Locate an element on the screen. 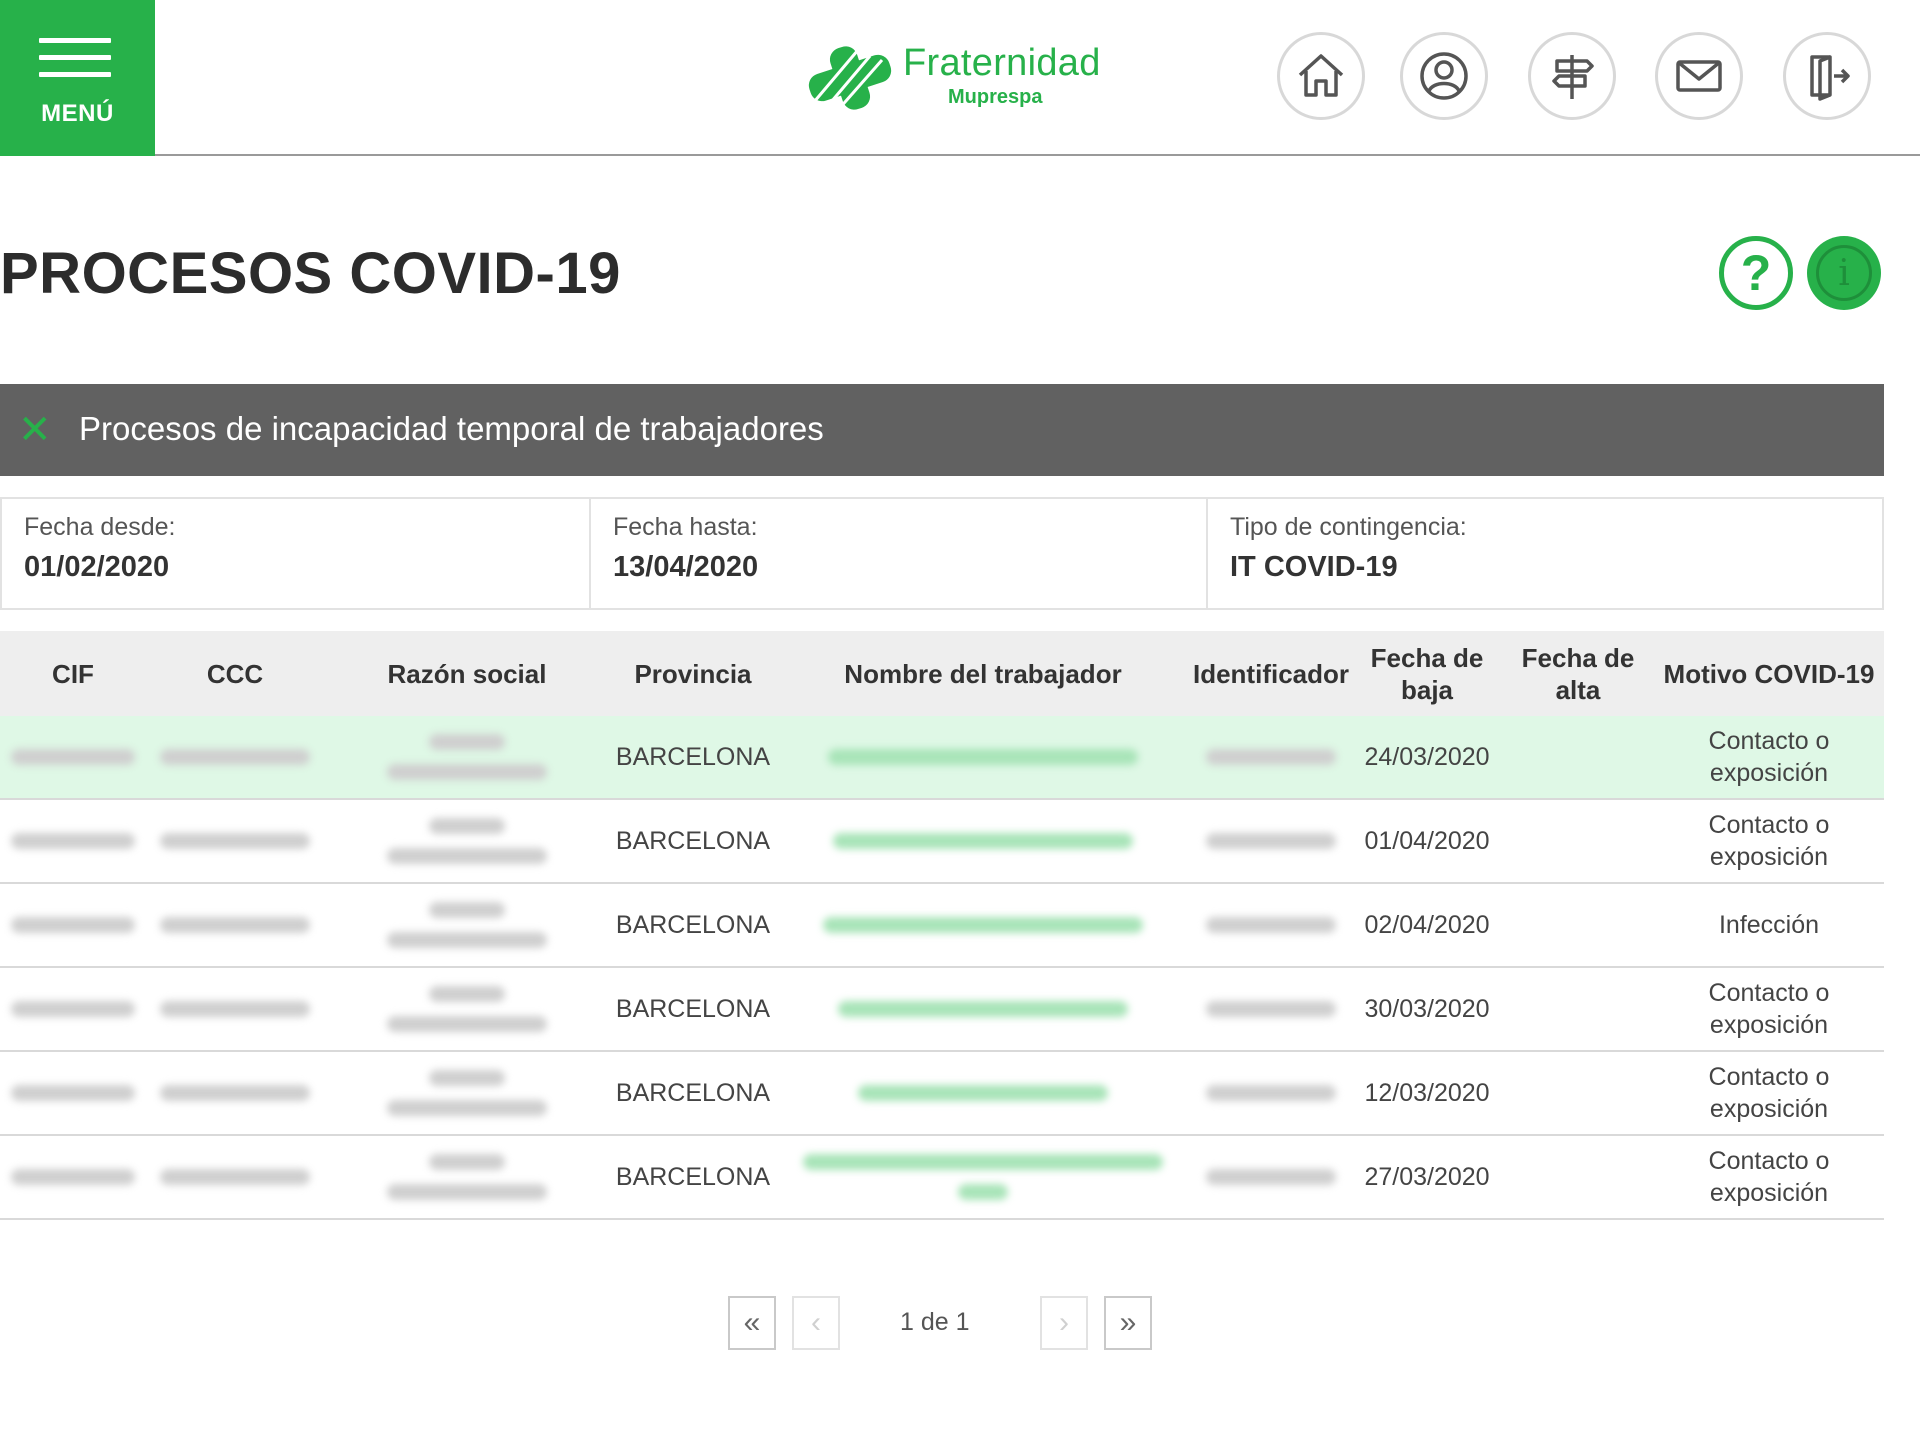 This screenshot has width=1920, height=1456. user-icon is located at coordinates (1444, 76).